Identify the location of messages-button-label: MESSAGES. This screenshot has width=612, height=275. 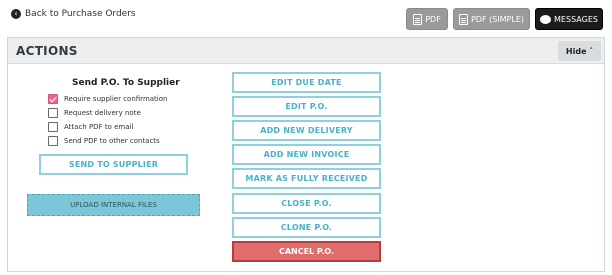
(576, 19).